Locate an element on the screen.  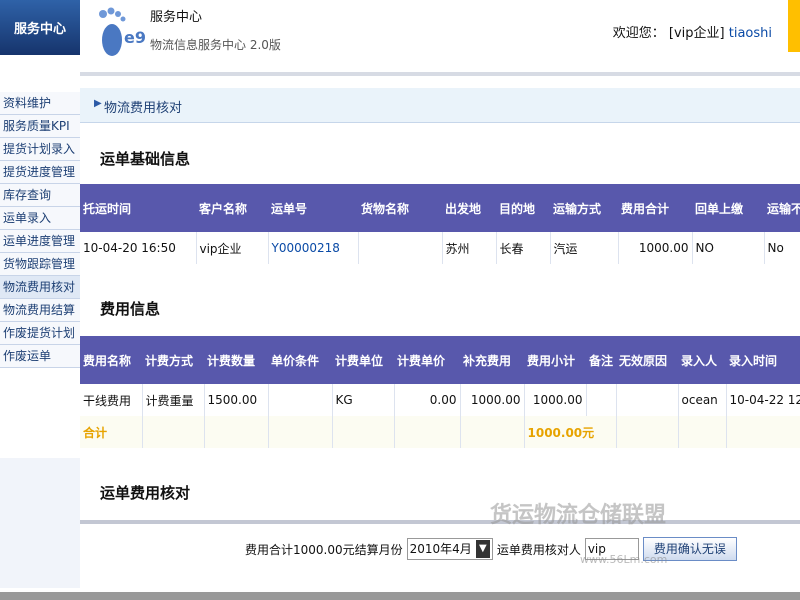
sidebar-item-pickup-plan-entry: 提货计划录入 is located at coordinates (40, 149).